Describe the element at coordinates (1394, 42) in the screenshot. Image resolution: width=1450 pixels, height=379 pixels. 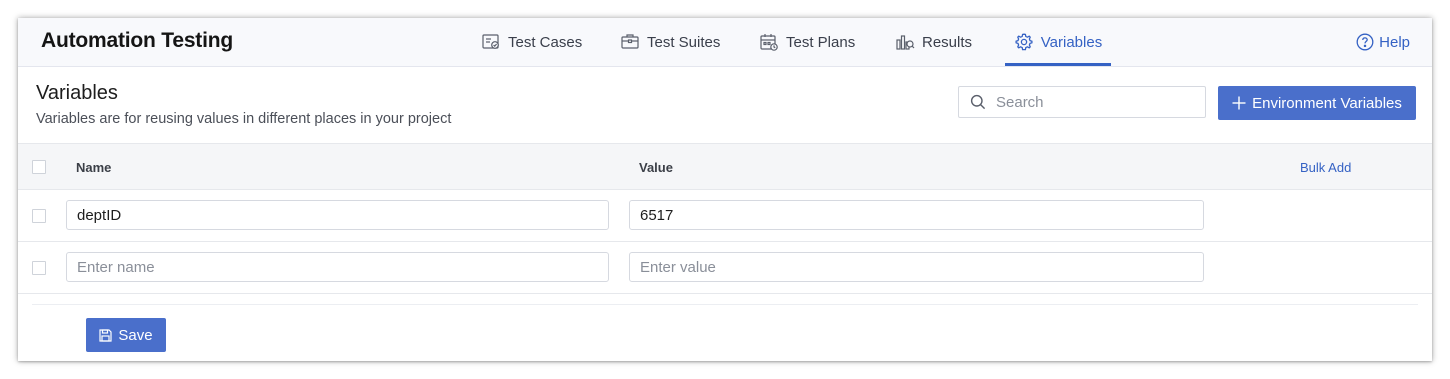
I see `help-label: Help` at that location.